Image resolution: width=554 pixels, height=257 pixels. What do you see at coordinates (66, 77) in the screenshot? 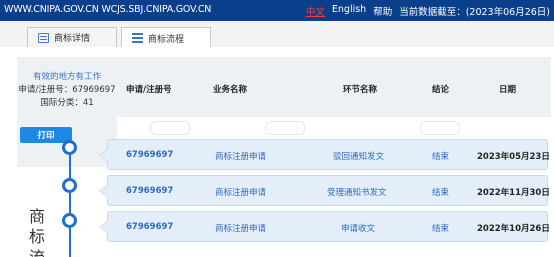
I see `pending-text: 有效的地方有工作` at bounding box center [66, 77].